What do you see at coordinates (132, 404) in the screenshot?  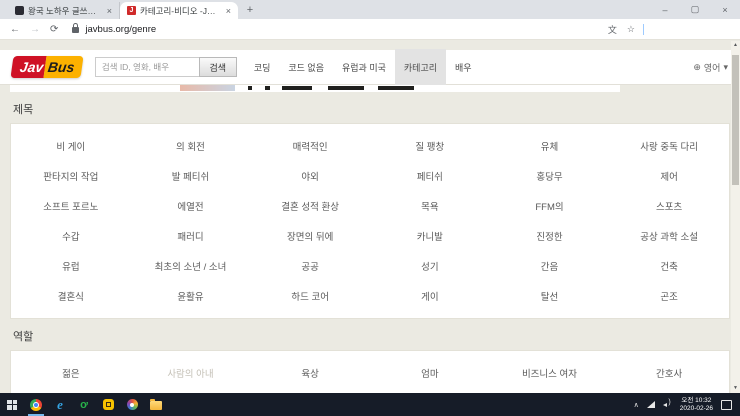 I see `taskbar-colorful-app-button` at bounding box center [132, 404].